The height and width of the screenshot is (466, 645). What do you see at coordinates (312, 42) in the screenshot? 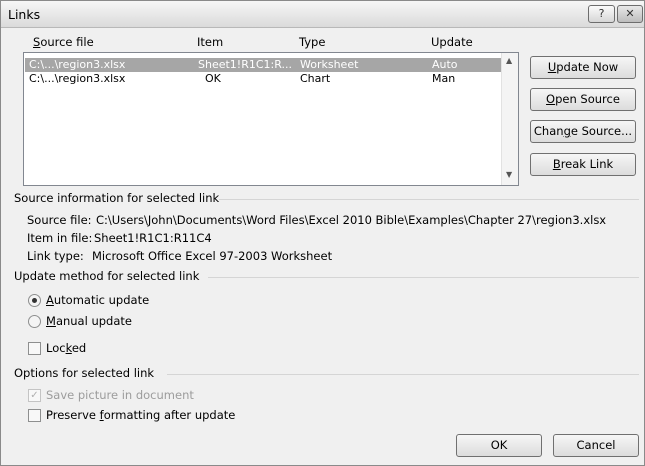
I see `header-type: Type` at bounding box center [312, 42].